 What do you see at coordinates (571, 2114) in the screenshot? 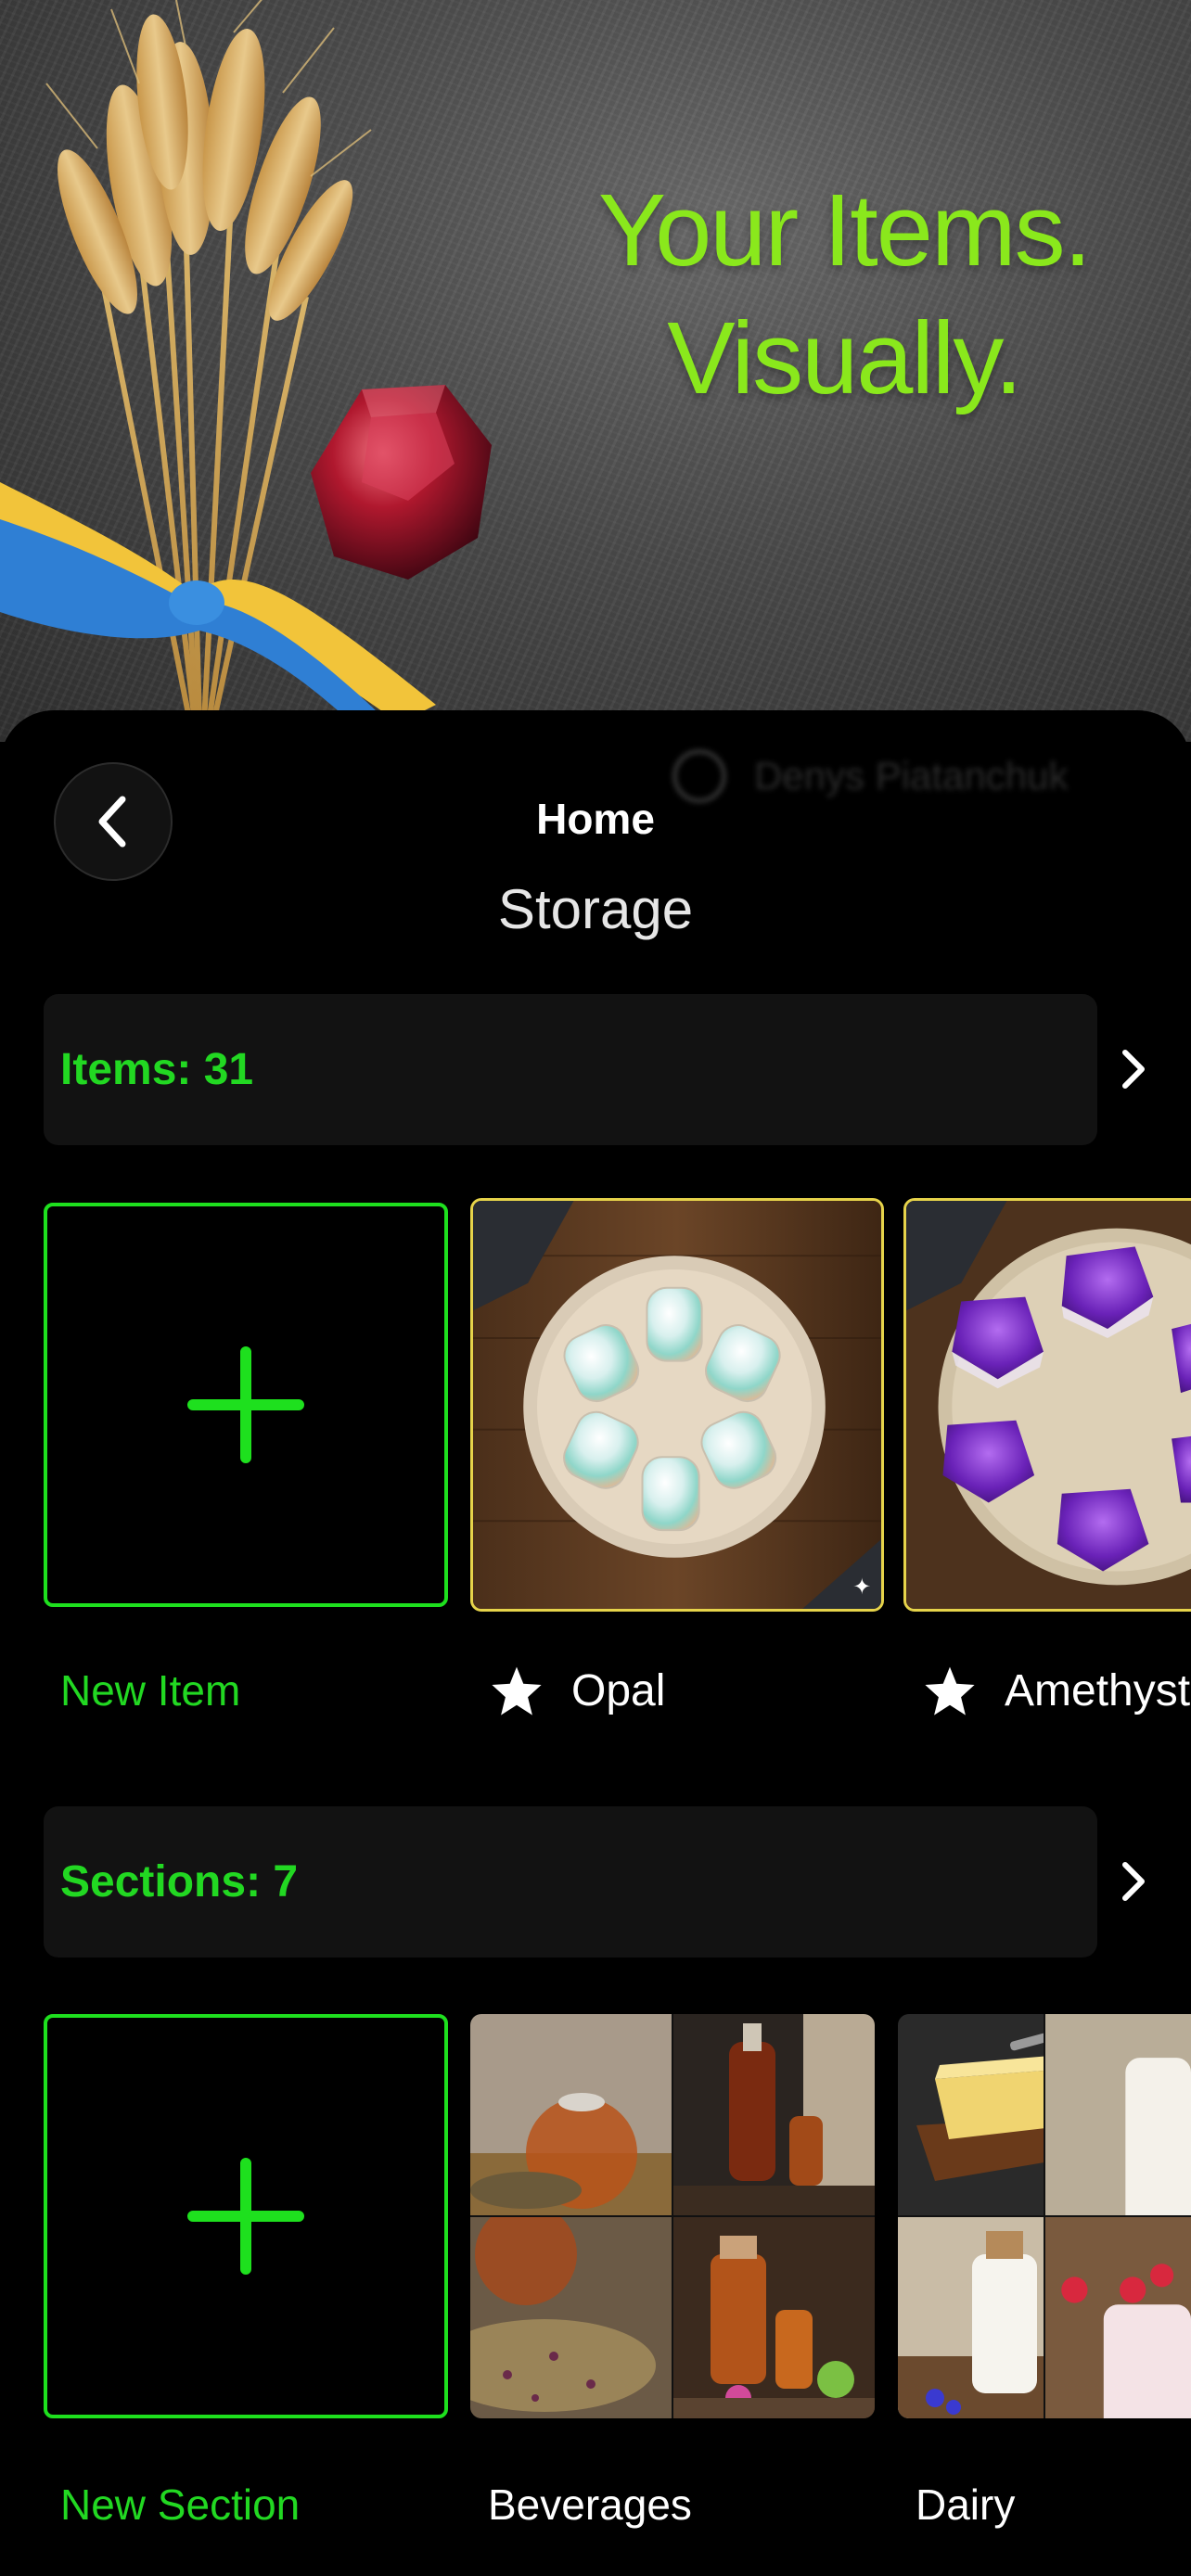
I see `beverages-photo-teapot` at bounding box center [571, 2114].